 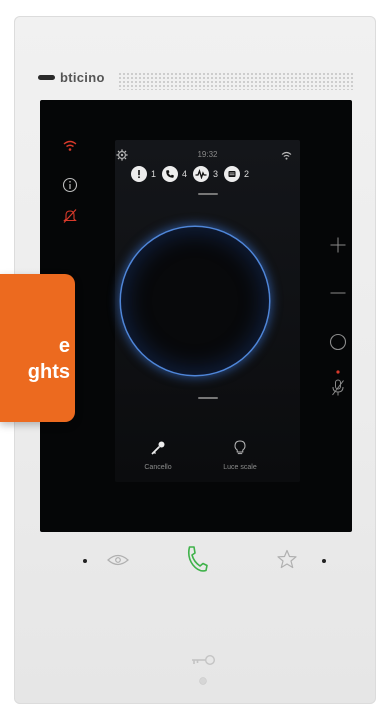 What do you see at coordinates (191, 174) in the screenshot?
I see `notification-bar: 1 4 3 2` at bounding box center [191, 174].